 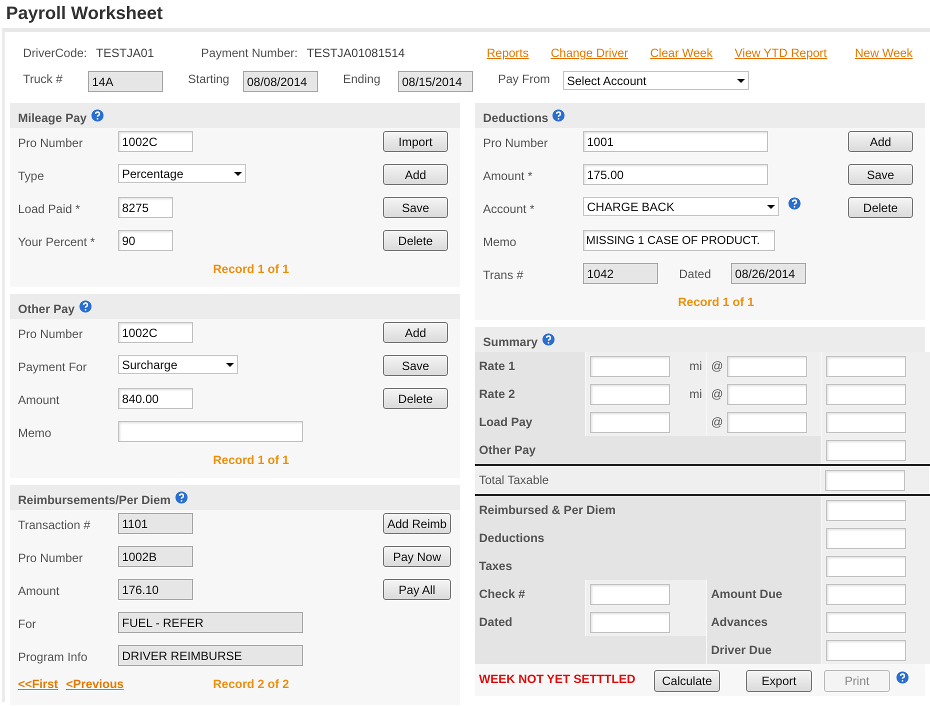 What do you see at coordinates (417, 589) in the screenshot?
I see `action-button: Pay All` at bounding box center [417, 589].